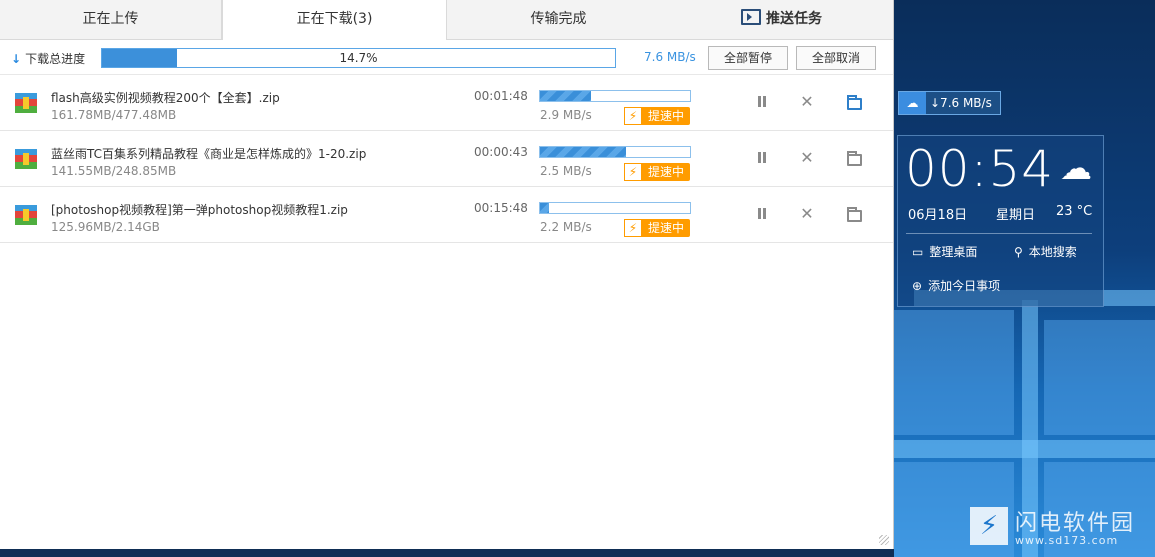 Image resolution: width=1155 pixels, height=557 pixels. What do you see at coordinates (16, 59) in the screenshot?
I see `download-arrow-icon: ↓` at bounding box center [16, 59].